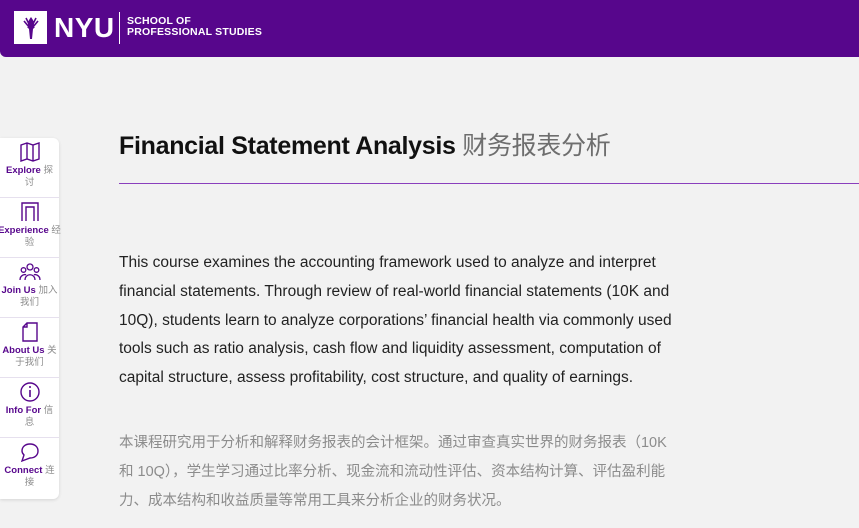 This screenshot has width=859, height=528. I want to click on sidebar-item-about-us: About Us 关 于我们, so click(29, 348).